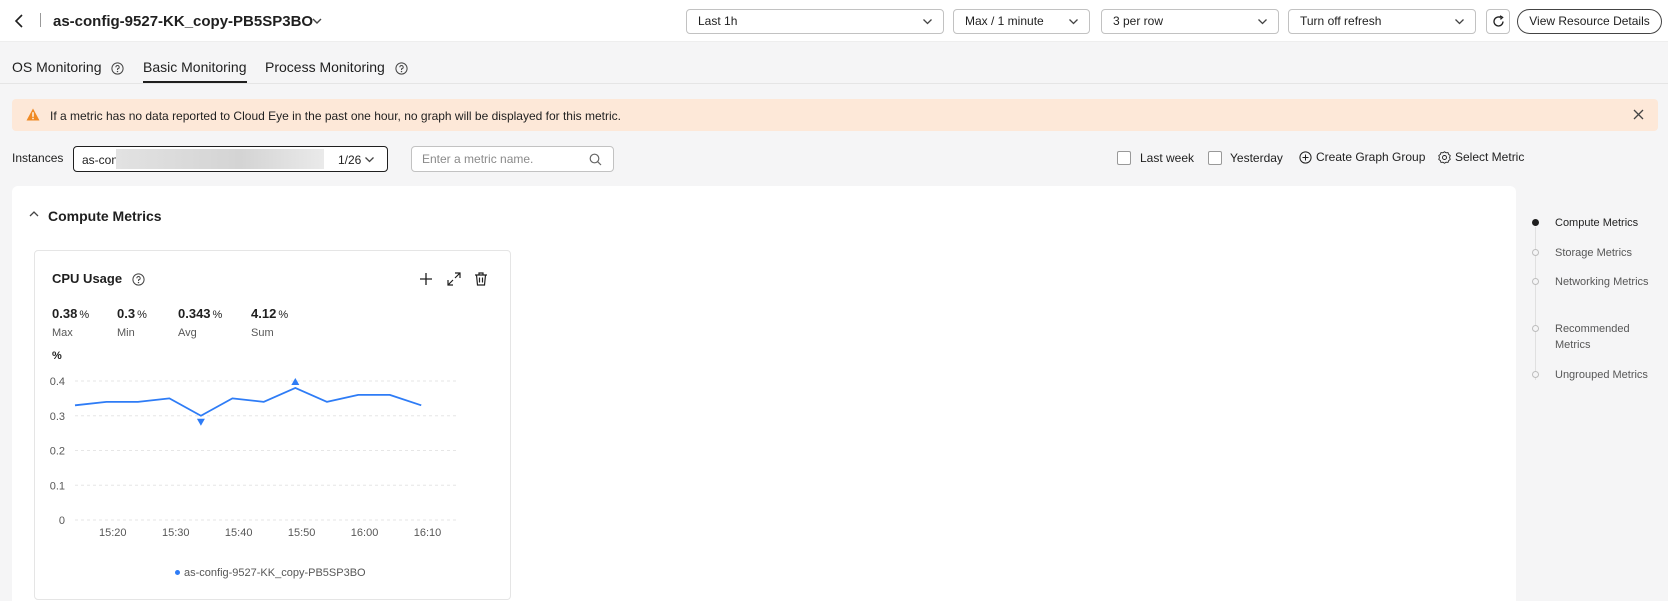 Image resolution: width=1668 pixels, height=601 pixels. I want to click on tab-basic-monitoring: Basic Monitoring, so click(195, 71).